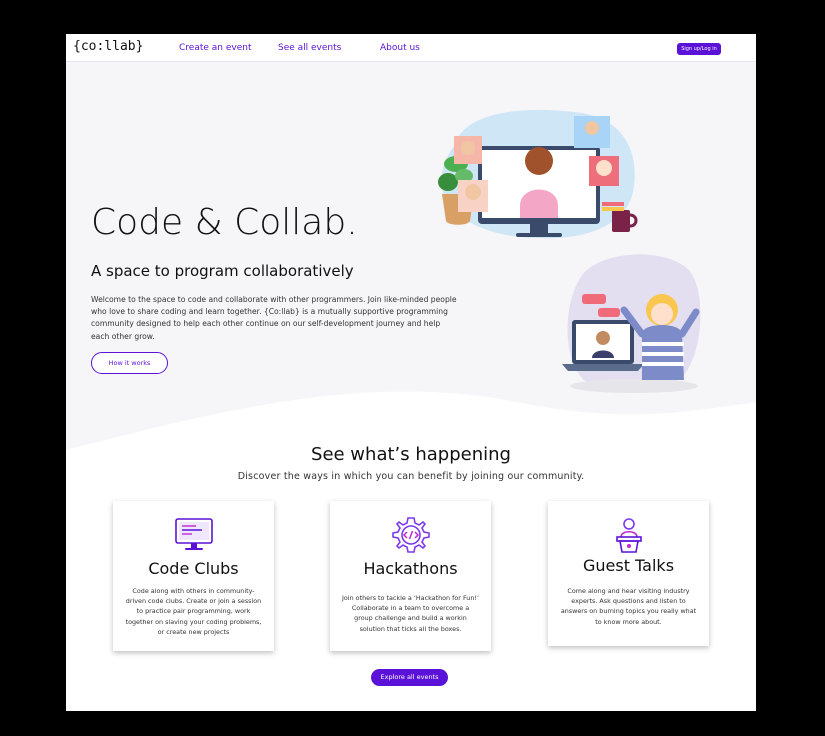  I want to click on signup-login-button: Sign up/Log in, so click(699, 49).